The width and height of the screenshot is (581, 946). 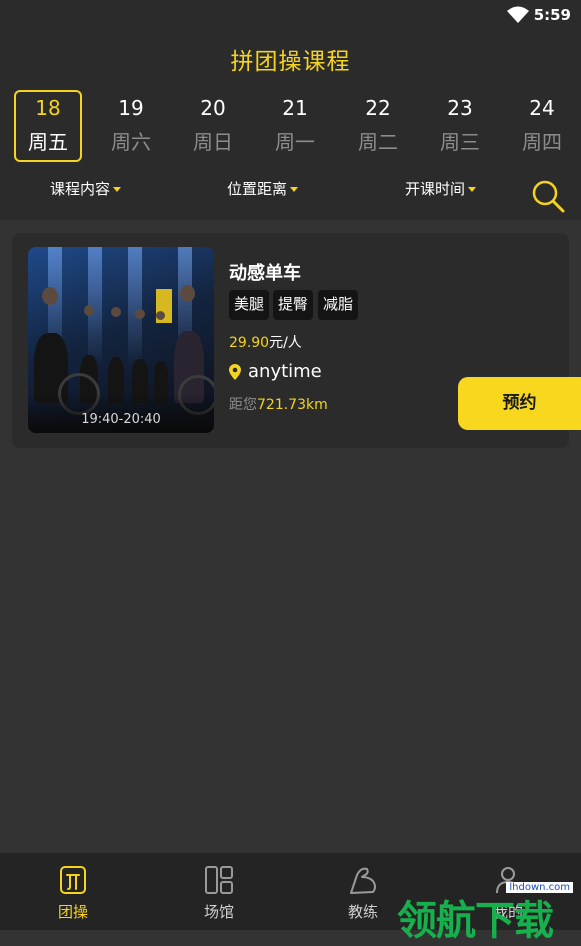 I want to click on tab-label: 团操, so click(x=72, y=912).